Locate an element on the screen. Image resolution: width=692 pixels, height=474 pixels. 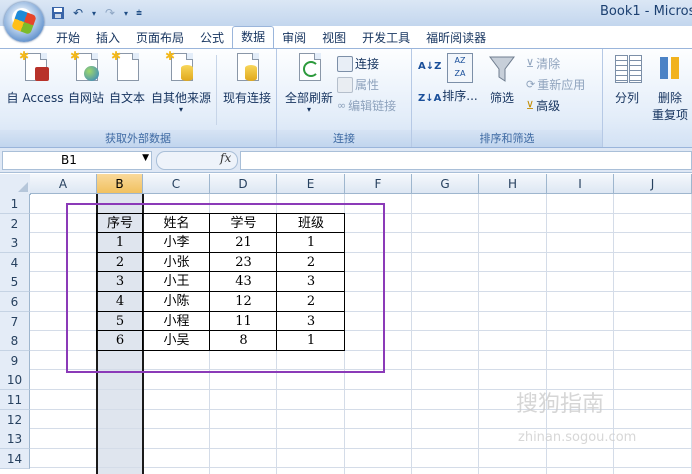
link-icon: ∞ is located at coordinates (342, 105).